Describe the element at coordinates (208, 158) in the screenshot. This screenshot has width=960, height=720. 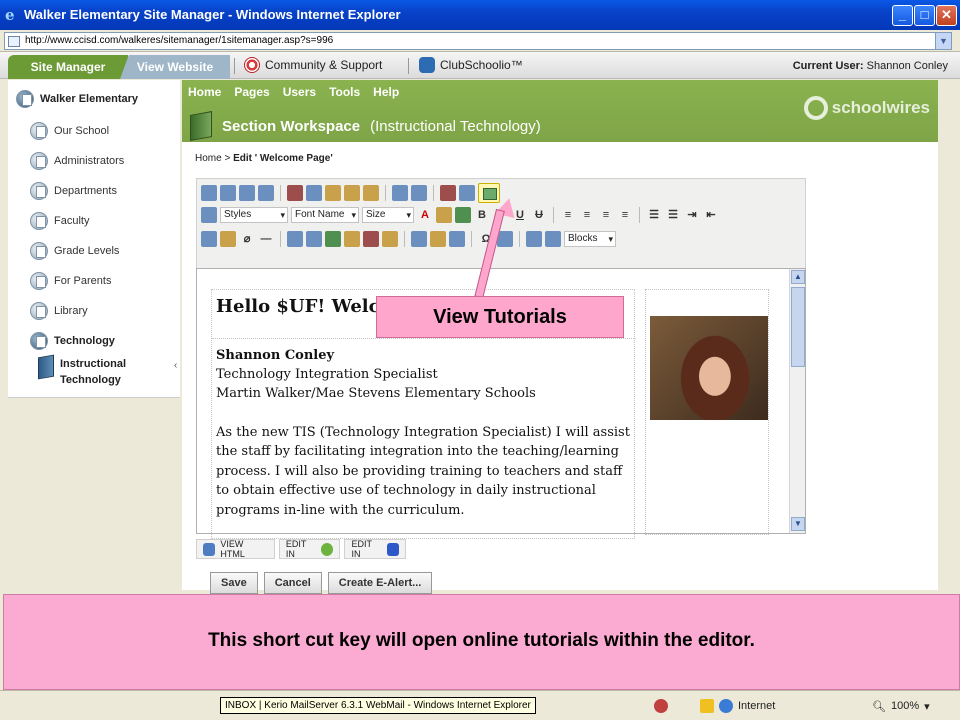
I see `breadcrumb-home: Home` at that location.